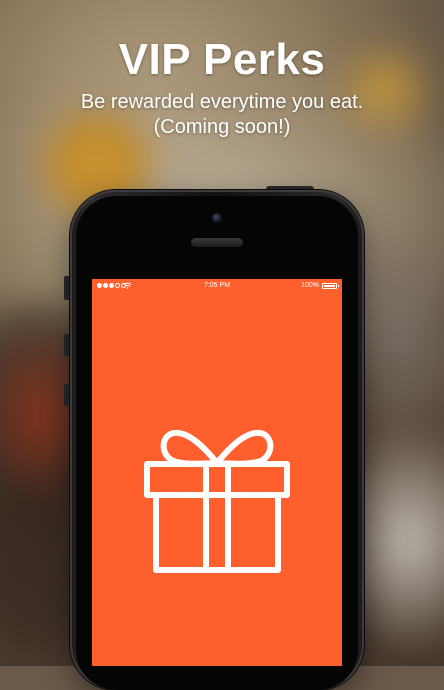 The height and width of the screenshot is (690, 444). Describe the element at coordinates (217, 242) in the screenshot. I see `phone-speaker` at that location.